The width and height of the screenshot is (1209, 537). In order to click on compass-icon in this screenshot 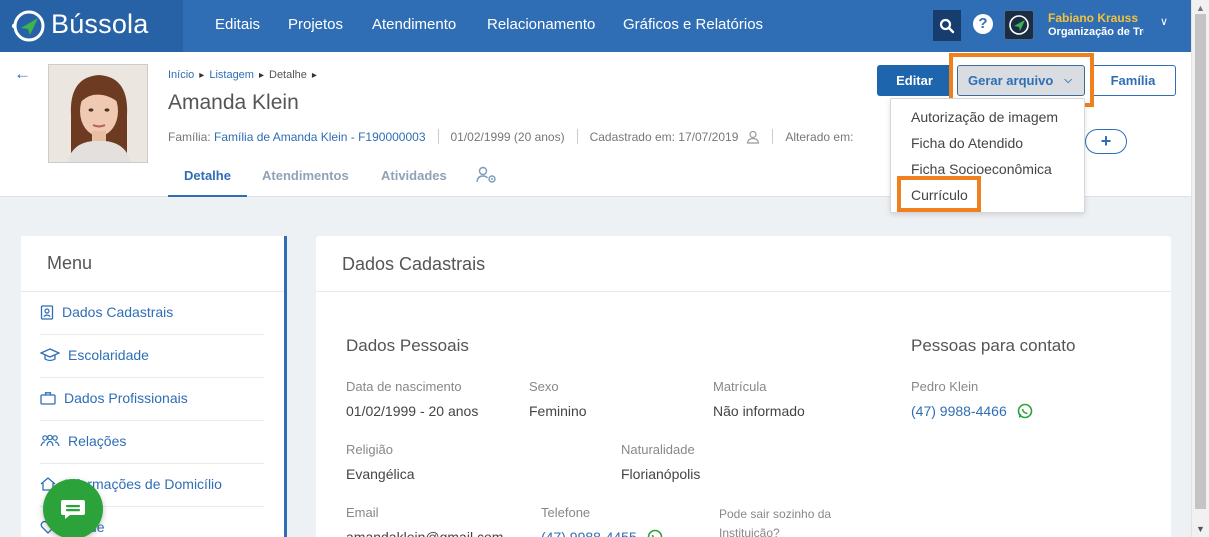, I will do `click(28, 26)`.